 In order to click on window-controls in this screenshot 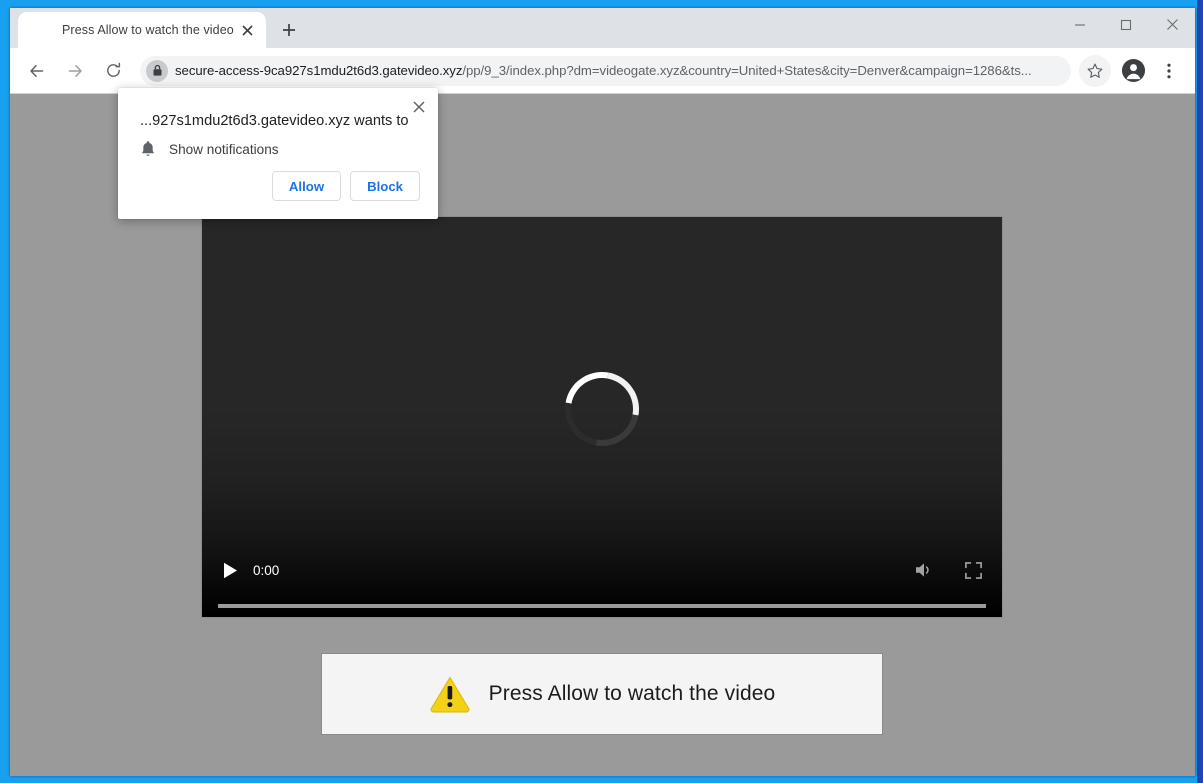, I will do `click(1126, 28)`.